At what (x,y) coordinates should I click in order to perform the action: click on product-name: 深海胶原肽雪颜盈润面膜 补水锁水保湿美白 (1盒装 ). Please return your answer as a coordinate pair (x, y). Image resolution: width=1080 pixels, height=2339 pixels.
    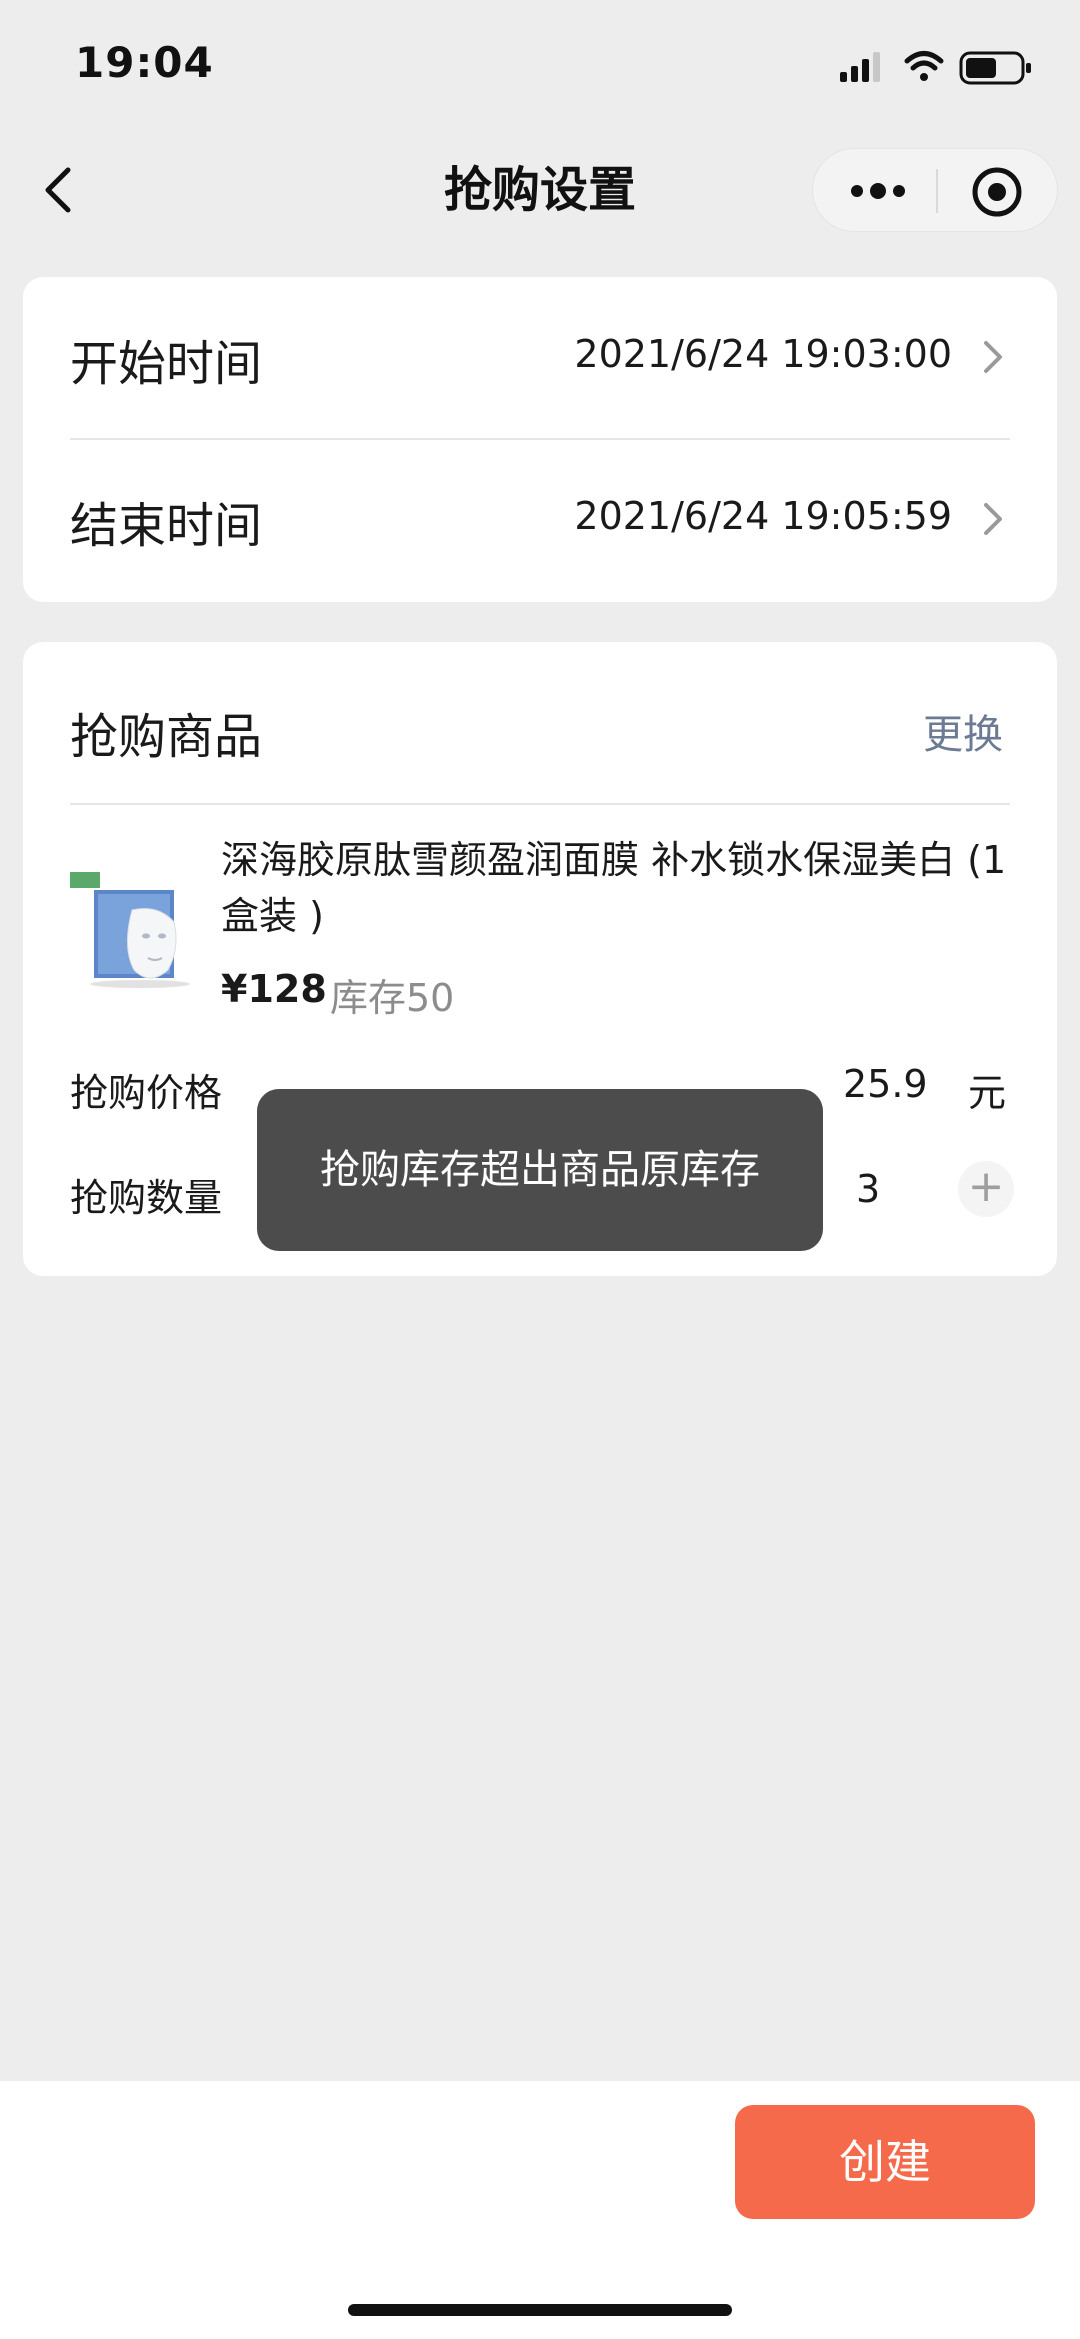
    Looking at the image, I should click on (614, 888).